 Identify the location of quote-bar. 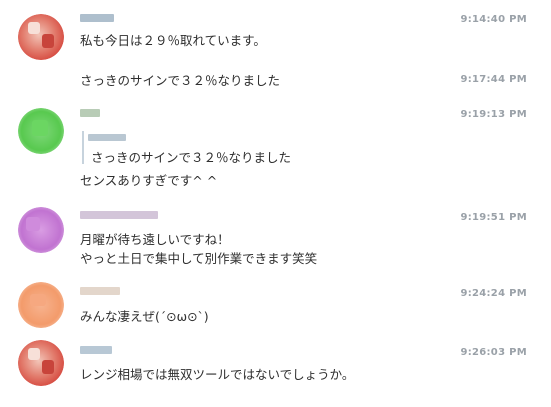
(83, 147).